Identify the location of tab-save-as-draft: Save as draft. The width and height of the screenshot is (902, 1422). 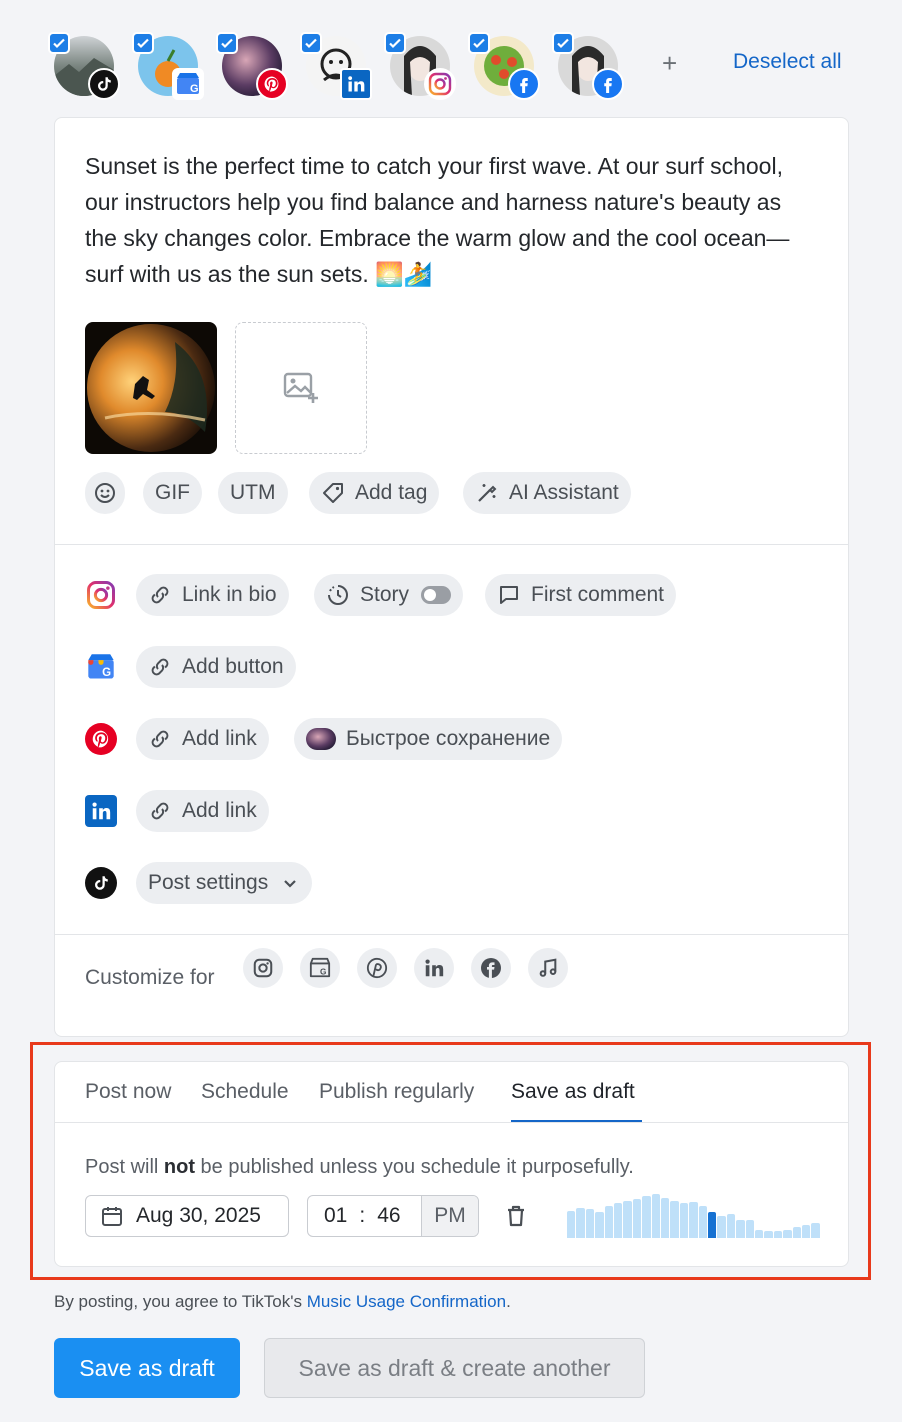
(573, 1092).